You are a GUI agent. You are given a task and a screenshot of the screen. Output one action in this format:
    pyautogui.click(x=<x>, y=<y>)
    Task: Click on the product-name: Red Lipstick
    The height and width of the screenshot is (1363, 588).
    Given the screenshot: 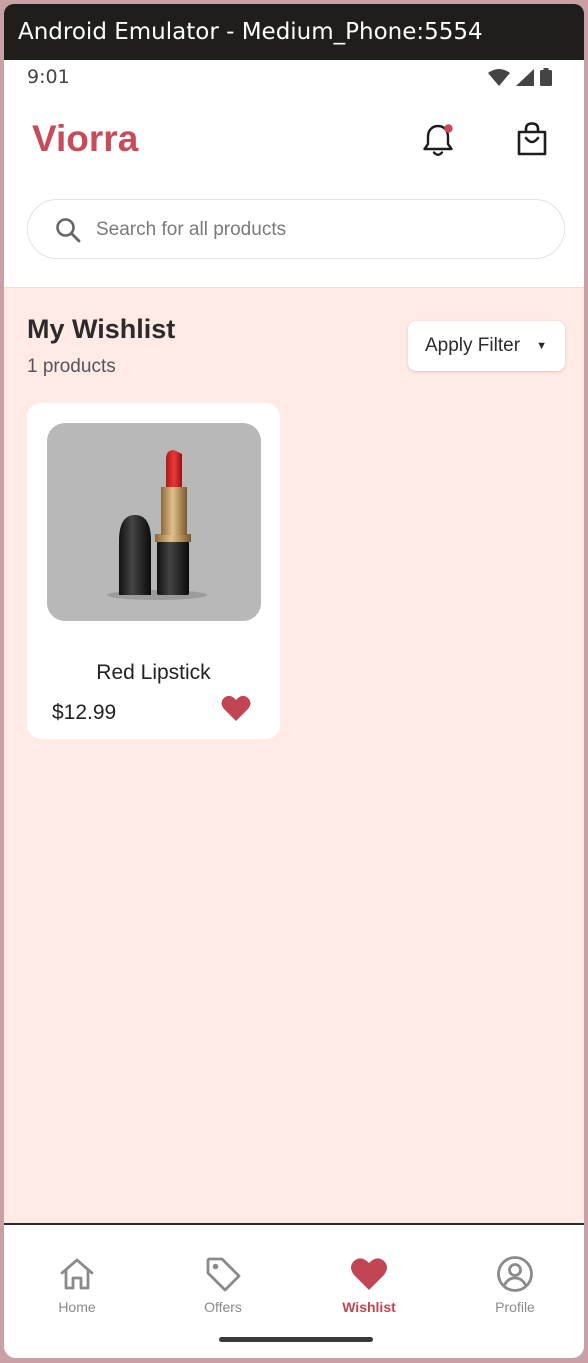 What is the action you would take?
    pyautogui.click(x=153, y=673)
    